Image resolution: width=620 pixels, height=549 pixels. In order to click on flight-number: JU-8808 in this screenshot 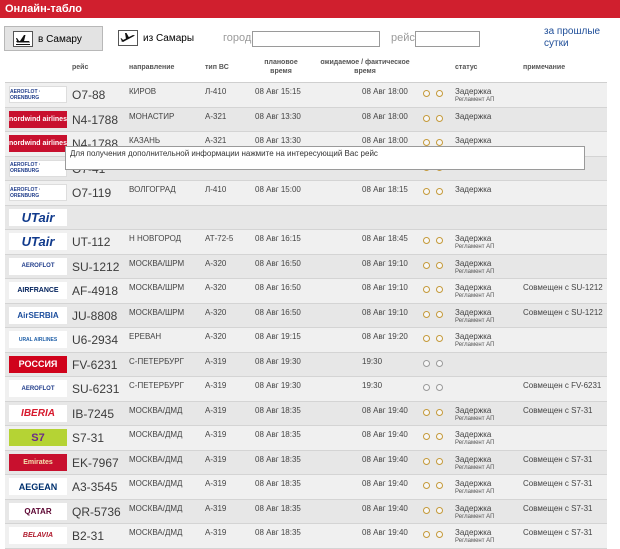, I will do `click(95, 315)`.